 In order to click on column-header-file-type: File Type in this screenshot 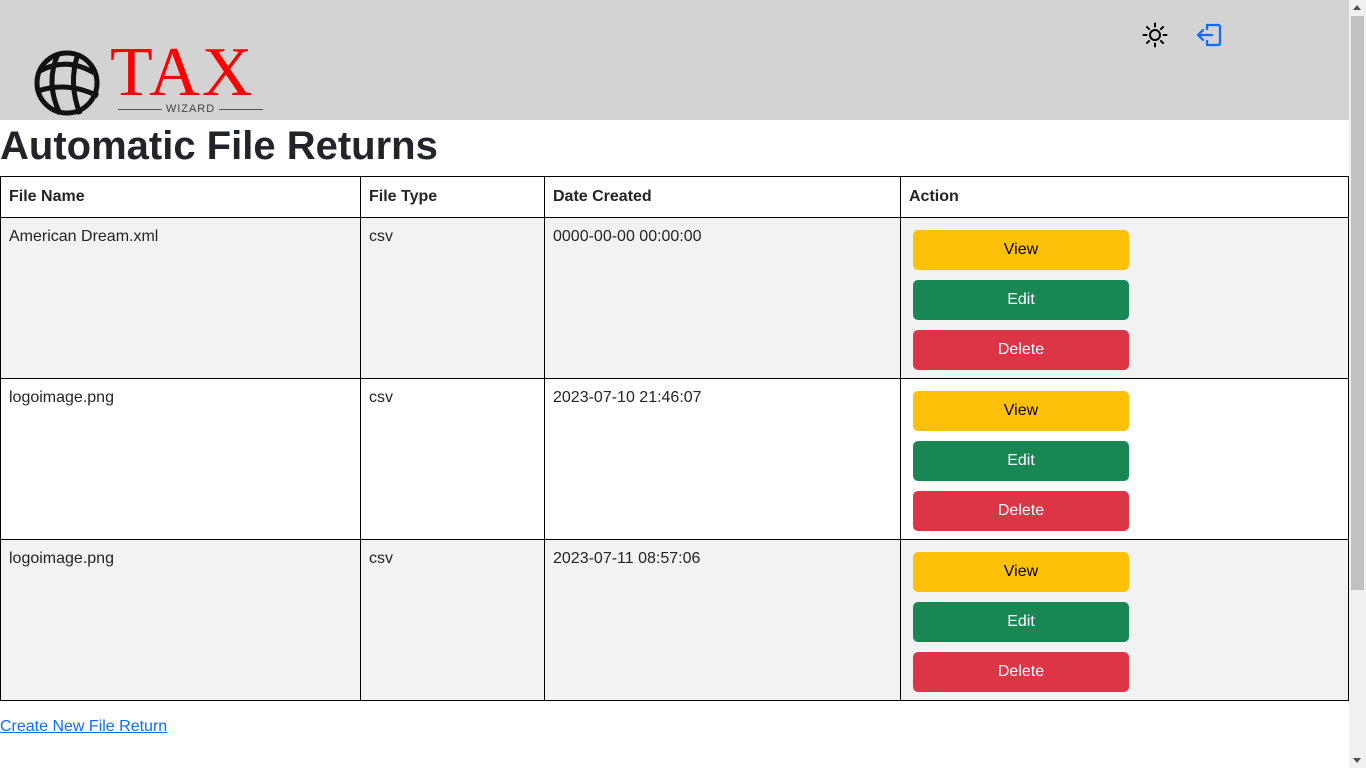, I will do `click(452, 197)`.